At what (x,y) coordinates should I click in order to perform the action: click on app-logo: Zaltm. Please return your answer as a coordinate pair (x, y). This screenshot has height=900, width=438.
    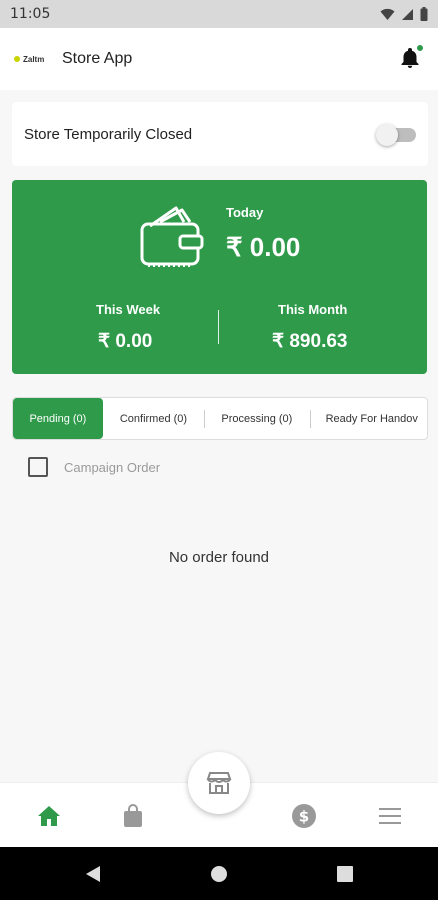
    Looking at the image, I should click on (38, 59).